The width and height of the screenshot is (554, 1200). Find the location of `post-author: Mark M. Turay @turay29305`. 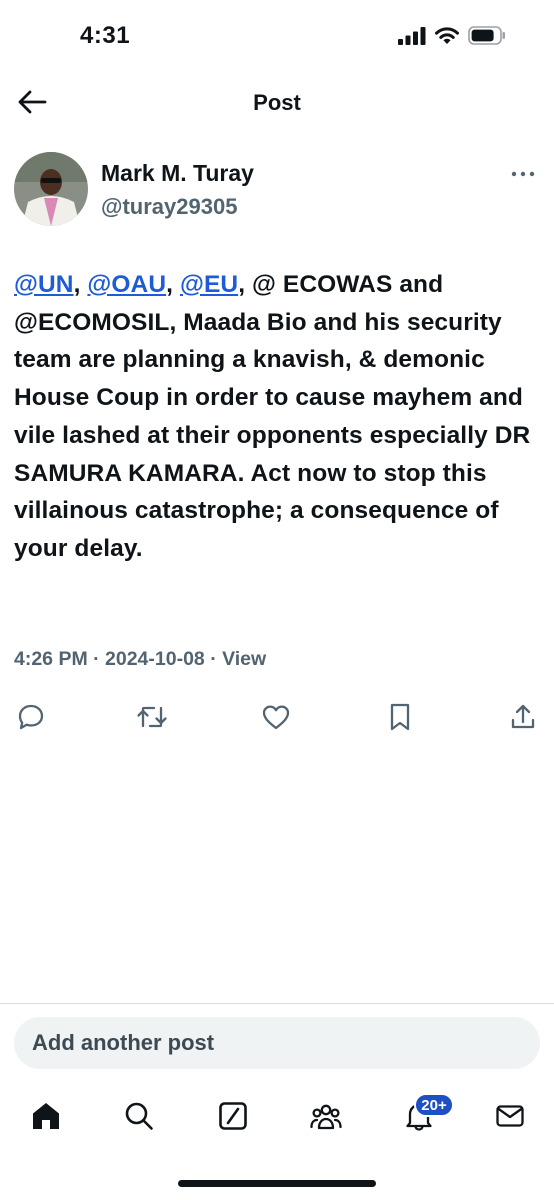

post-author: Mark M. Turay @turay29305 is located at coordinates (277, 192).